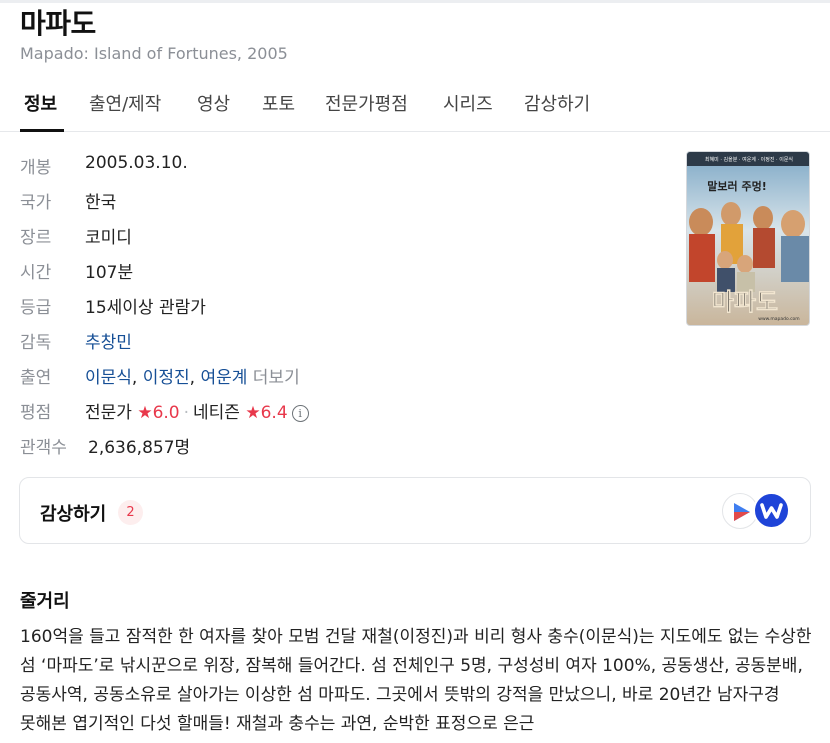 Image resolution: width=830 pixels, height=743 pixels. I want to click on watcha-w-icon, so click(771, 511).